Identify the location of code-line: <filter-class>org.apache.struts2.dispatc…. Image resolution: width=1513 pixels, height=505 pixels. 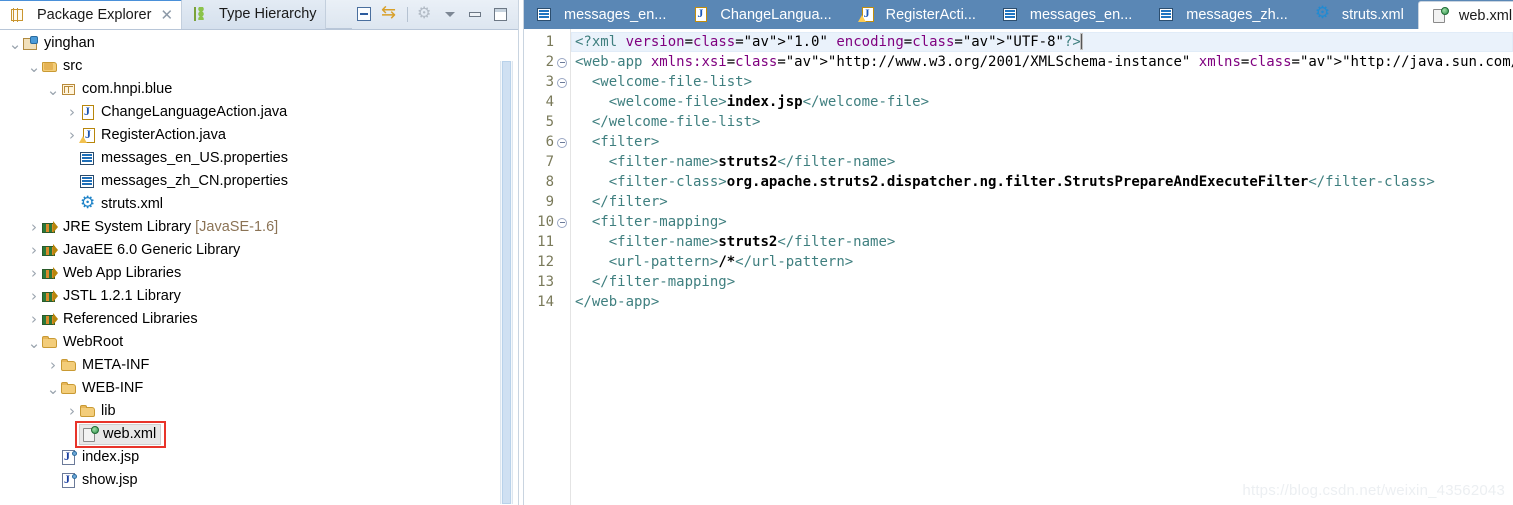
(1042, 182).